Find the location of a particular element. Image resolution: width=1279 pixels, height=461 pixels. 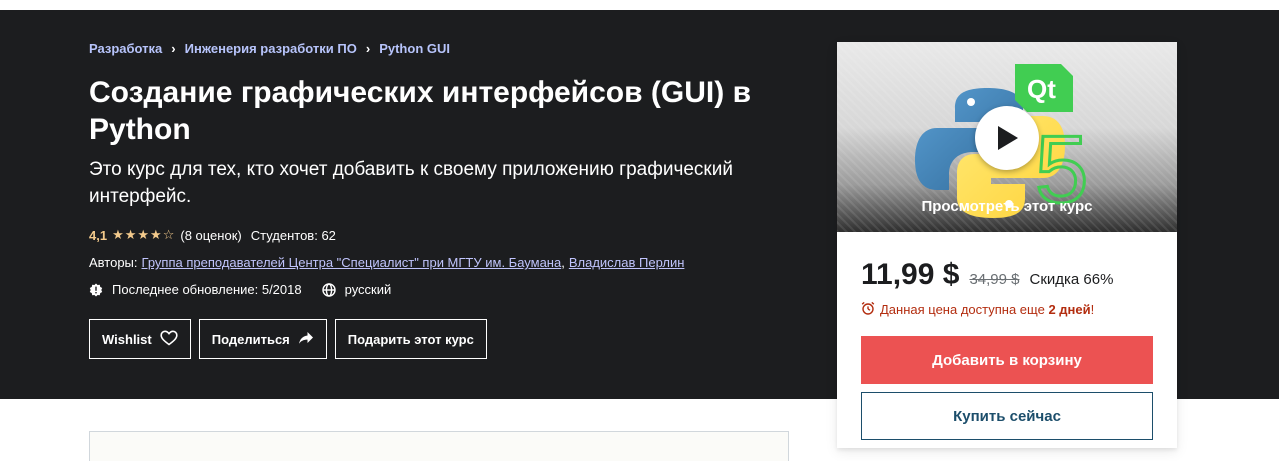

heart-icon is located at coordinates (169, 339).